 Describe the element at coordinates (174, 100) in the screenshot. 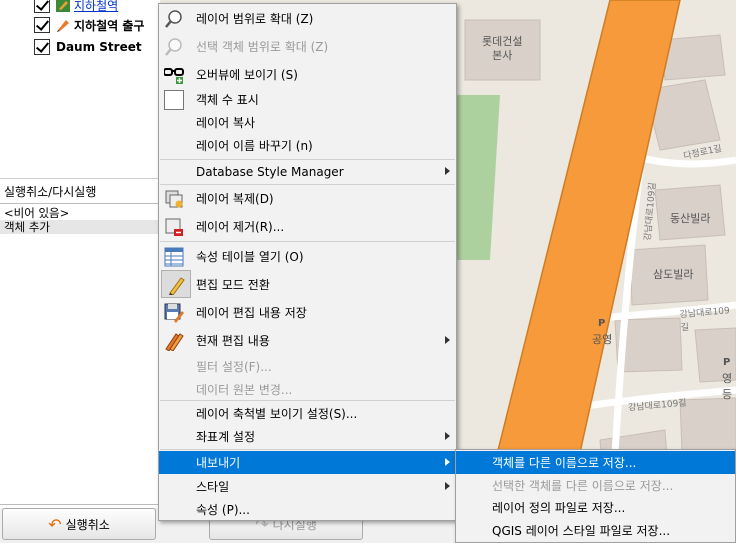

I see `checkbox-icon` at that location.